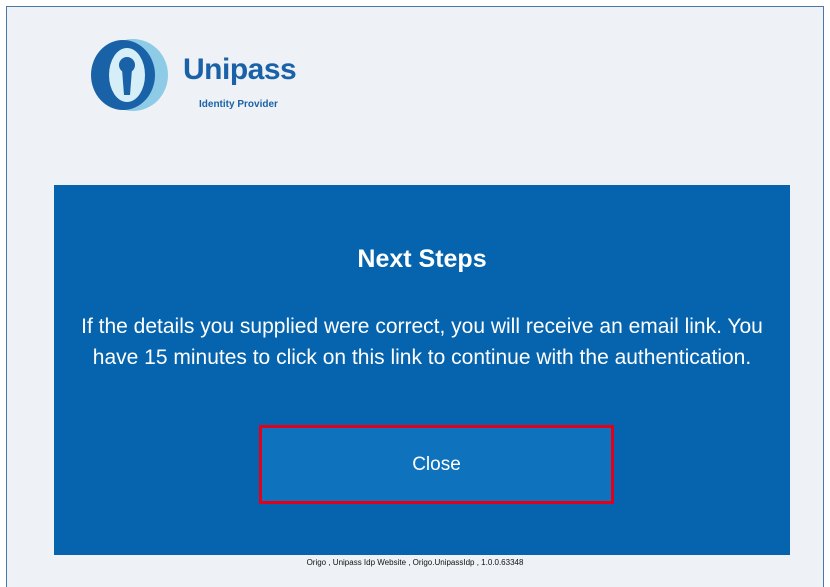  What do you see at coordinates (129, 75) in the screenshot?
I see `unipass-keyhole-logo-icon` at bounding box center [129, 75].